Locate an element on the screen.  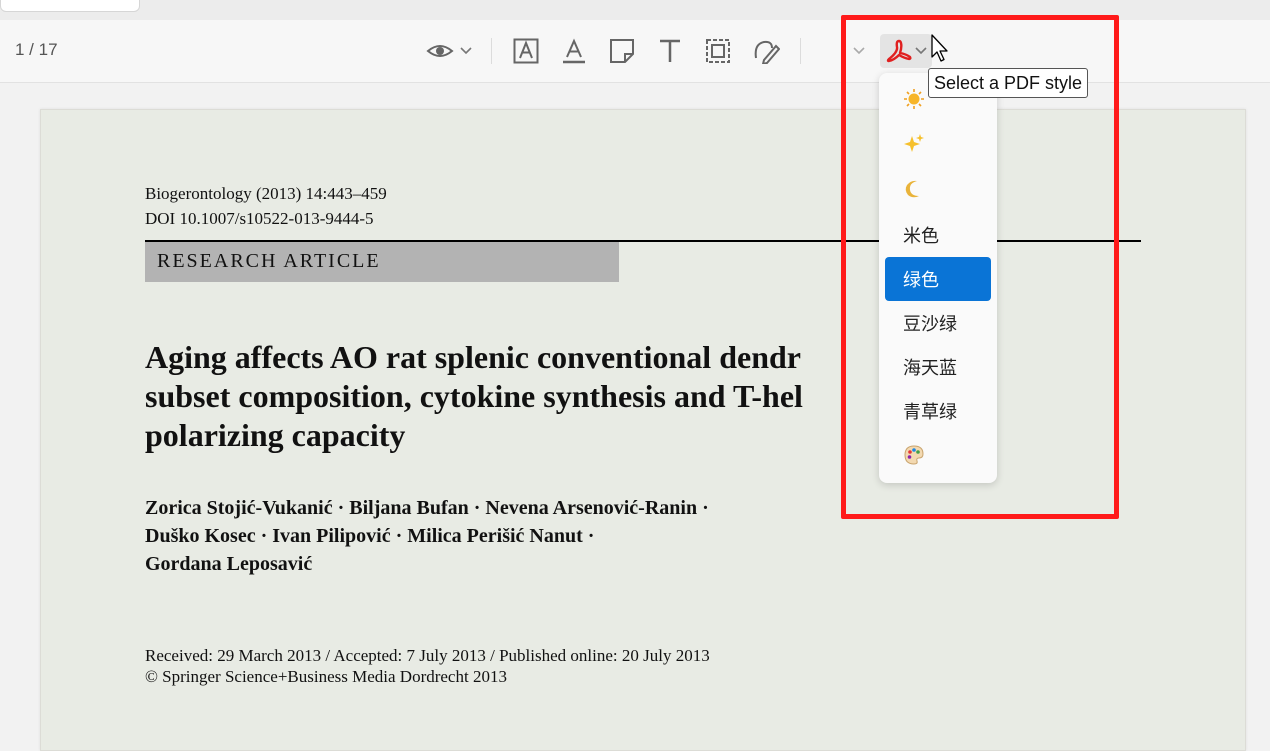
style-option-moon is located at coordinates (938, 191).